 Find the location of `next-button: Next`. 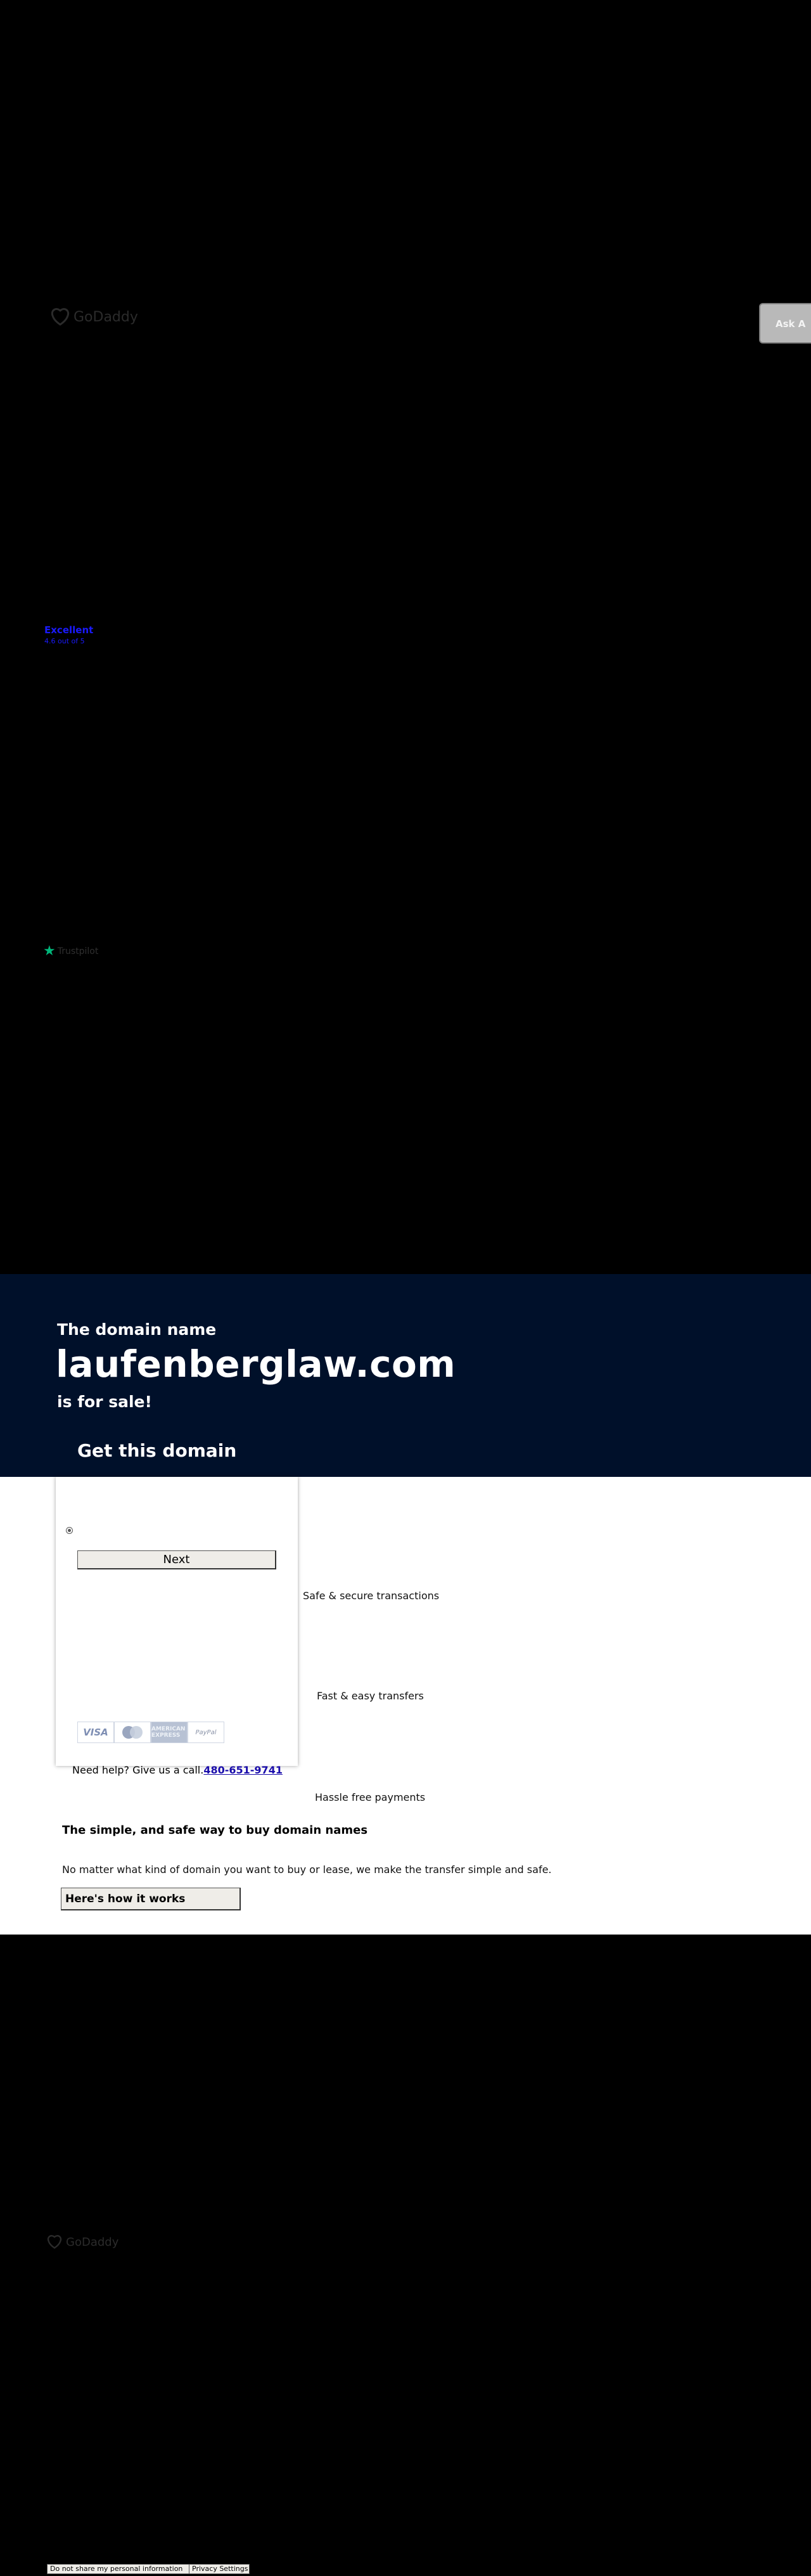

next-button: Next is located at coordinates (176, 1560).